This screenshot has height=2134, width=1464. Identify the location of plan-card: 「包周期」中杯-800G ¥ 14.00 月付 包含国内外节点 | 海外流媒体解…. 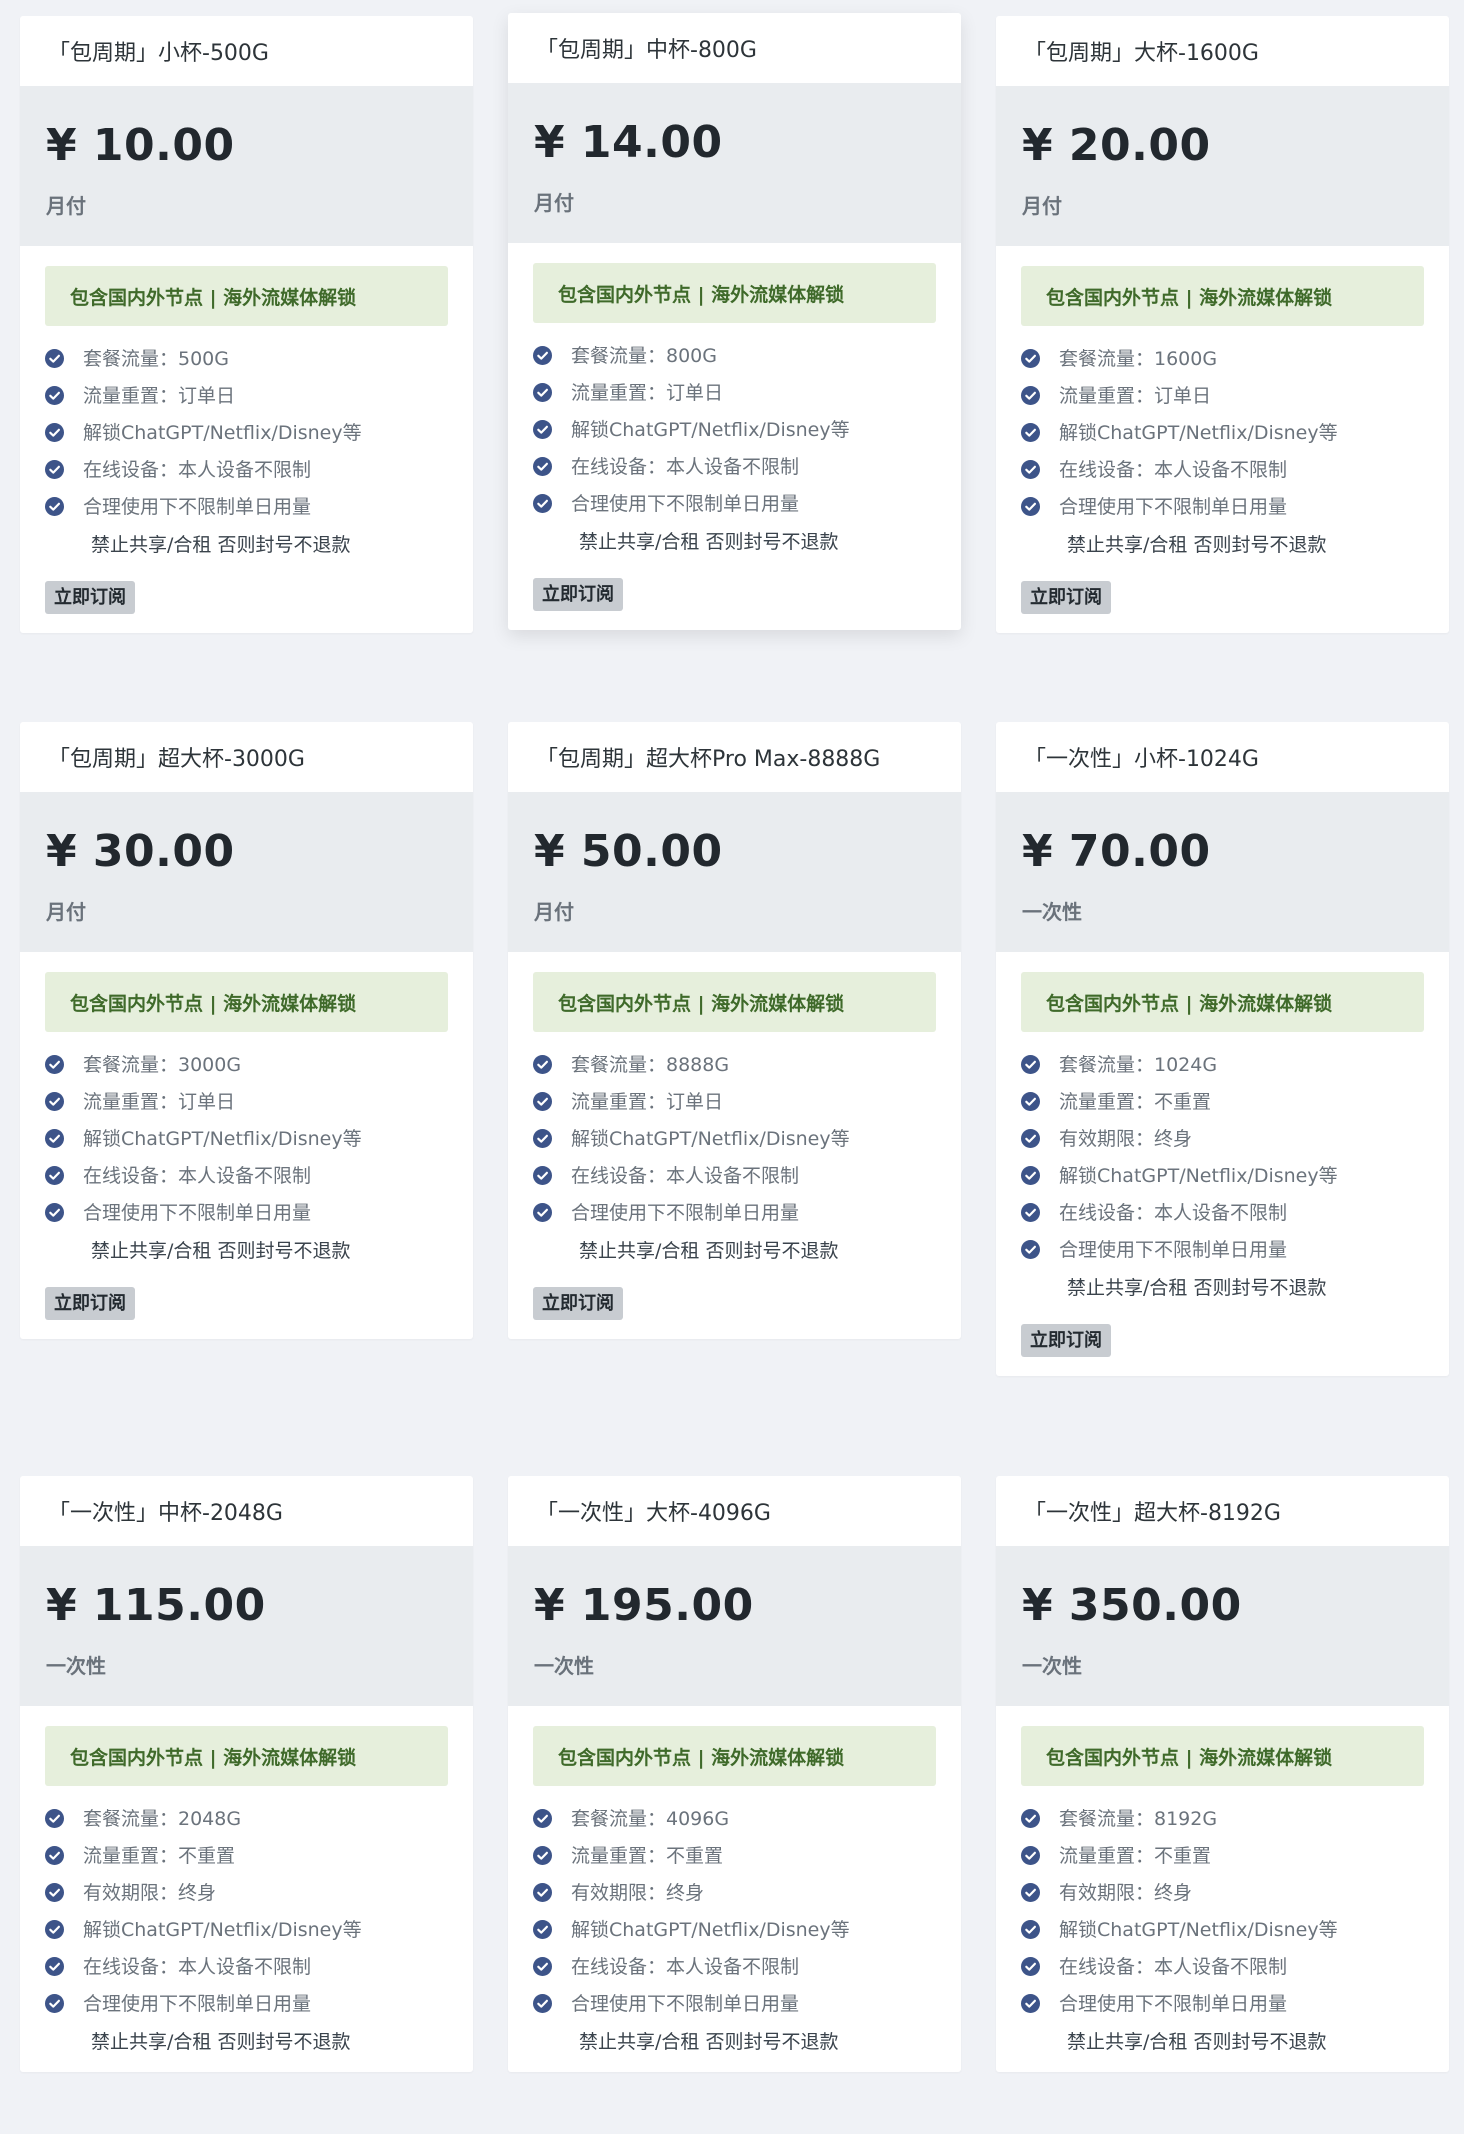
(734, 321).